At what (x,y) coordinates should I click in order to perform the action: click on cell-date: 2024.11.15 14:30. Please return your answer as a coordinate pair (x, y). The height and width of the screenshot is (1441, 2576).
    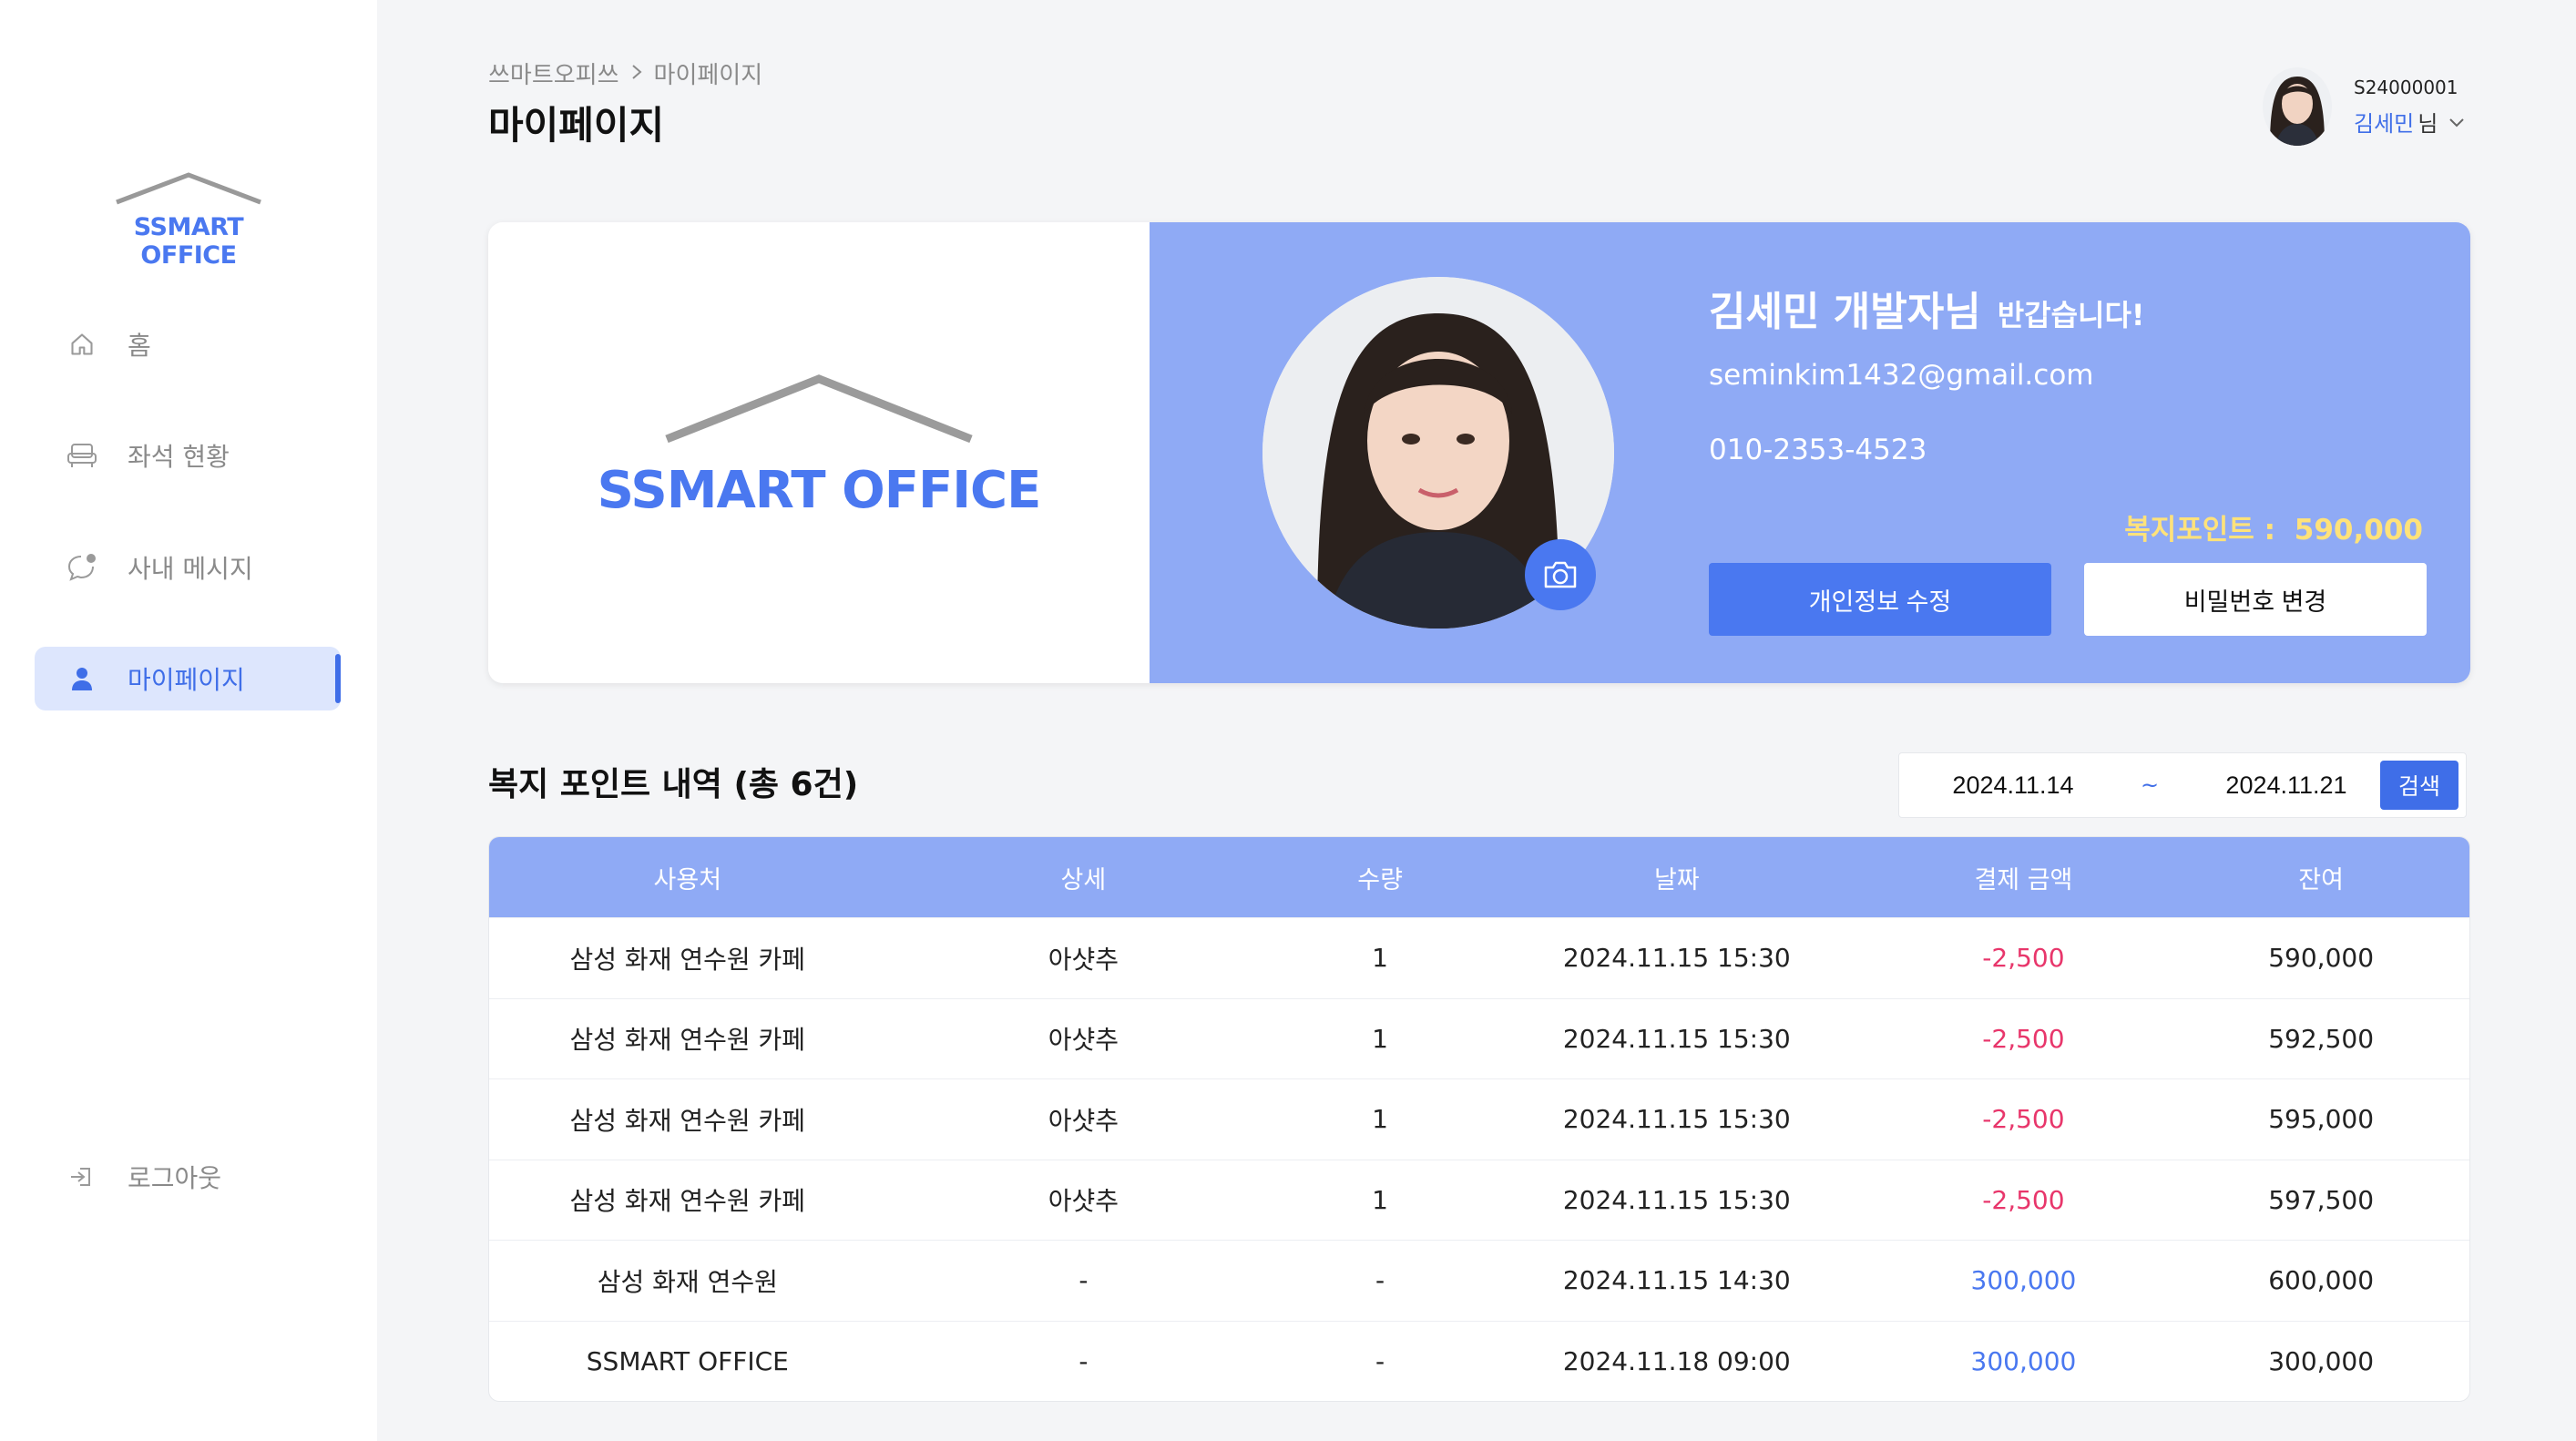
    Looking at the image, I should click on (1676, 1280).